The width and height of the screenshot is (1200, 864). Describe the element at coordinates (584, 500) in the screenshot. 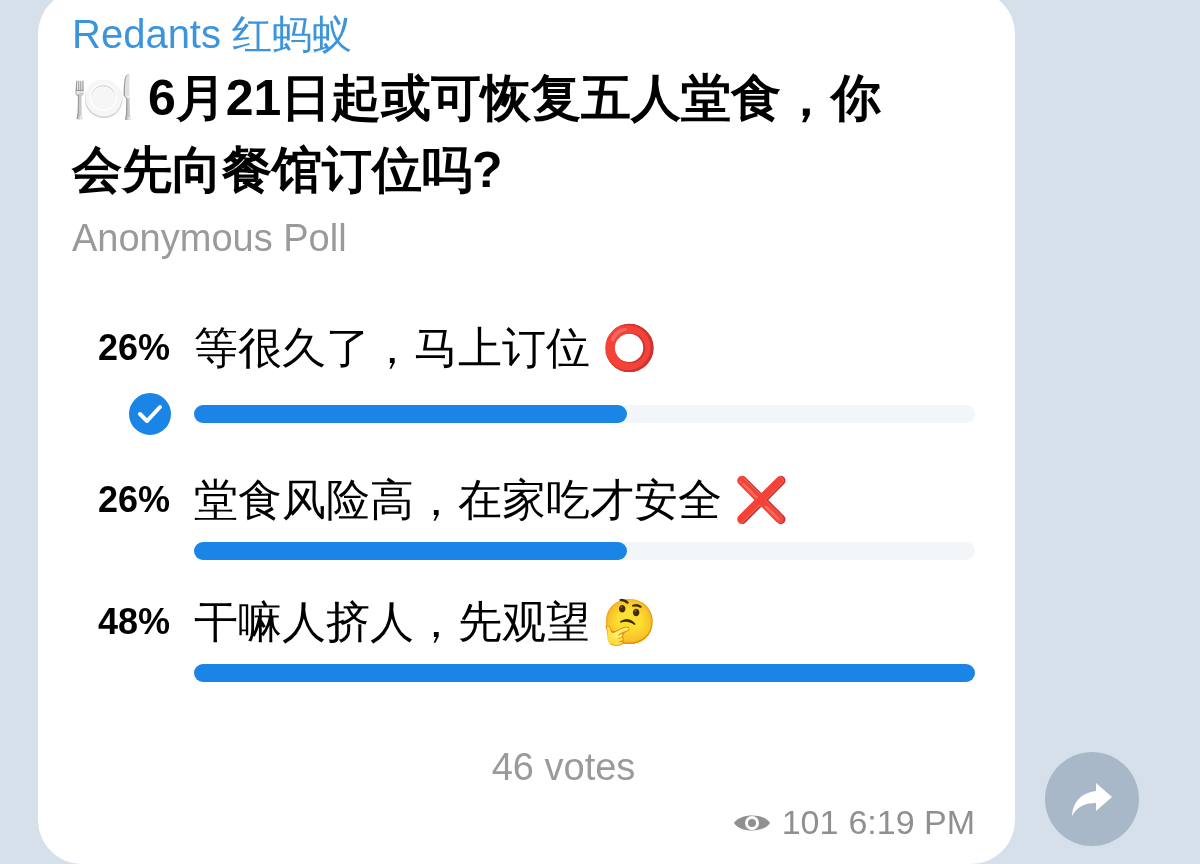

I see `option-label: 堂食风险高，在家吃才安全 ❌` at that location.